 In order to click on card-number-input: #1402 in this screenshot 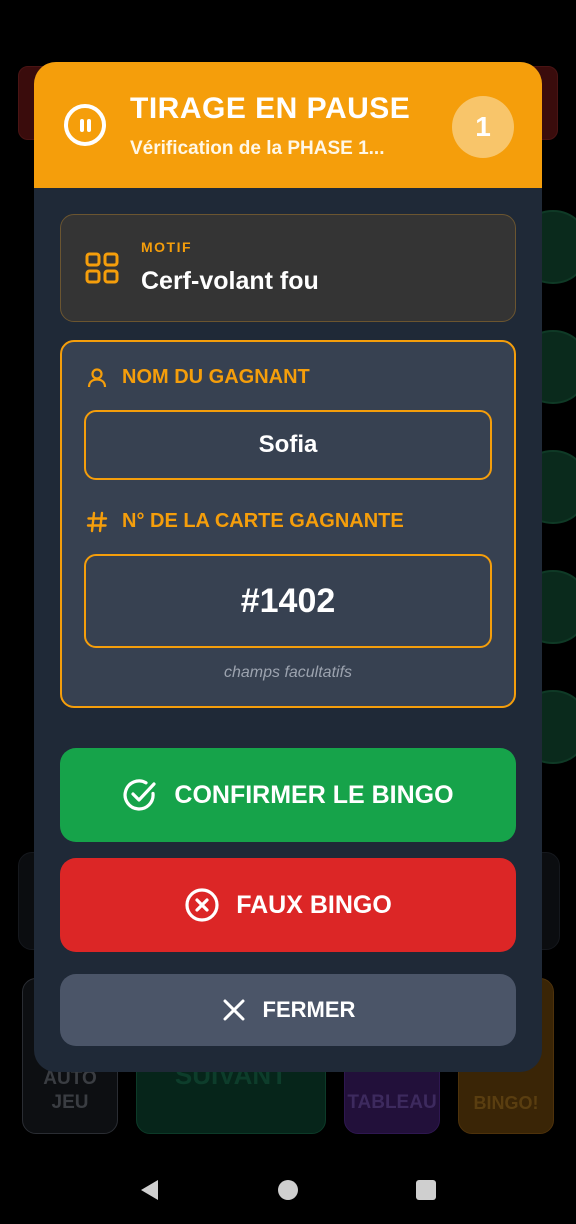, I will do `click(288, 601)`.